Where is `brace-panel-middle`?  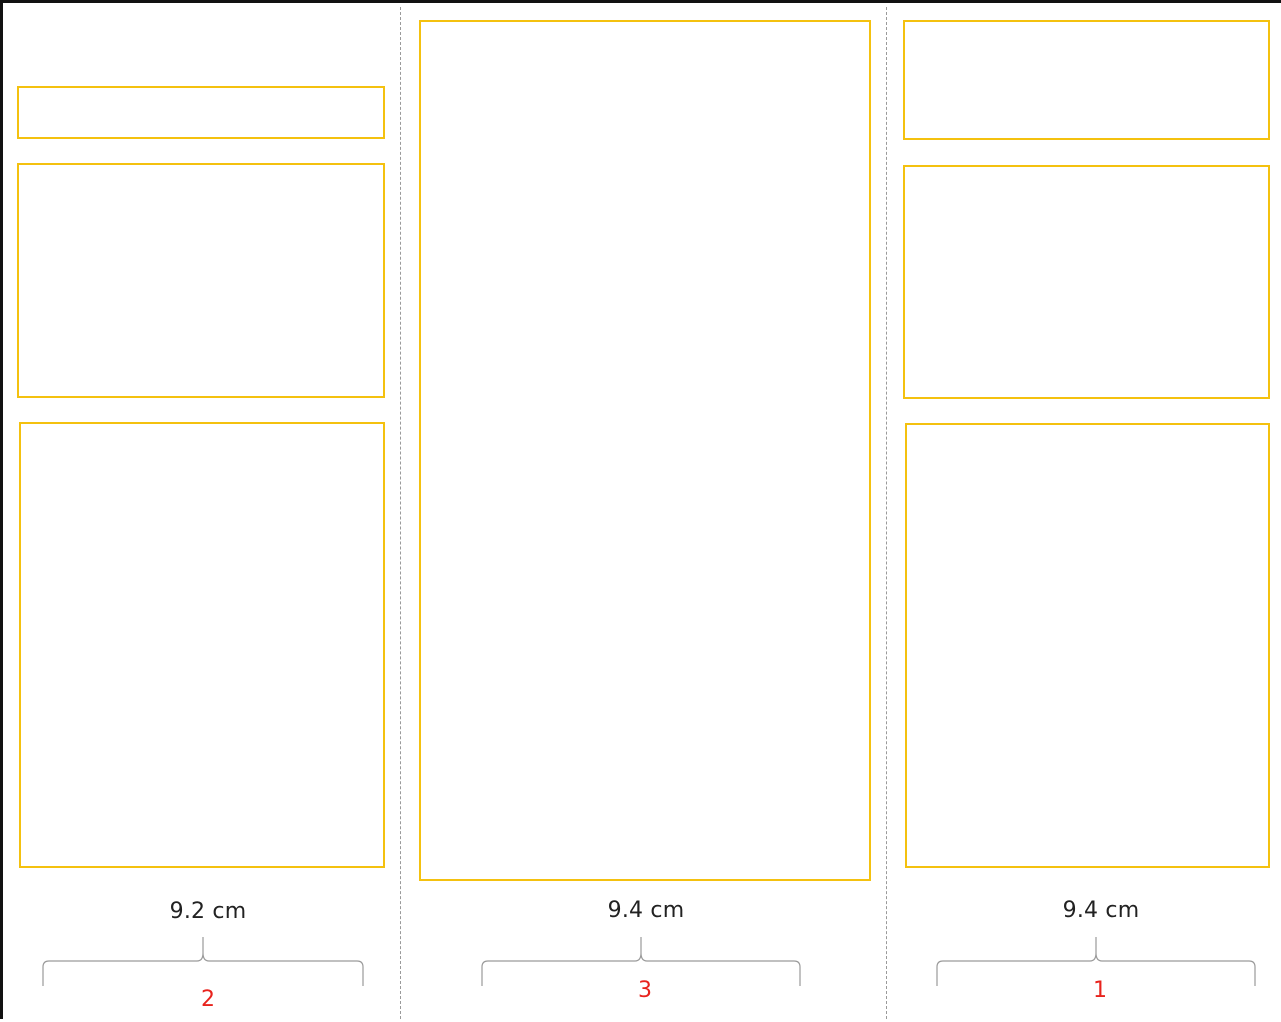 brace-panel-middle is located at coordinates (641, 961).